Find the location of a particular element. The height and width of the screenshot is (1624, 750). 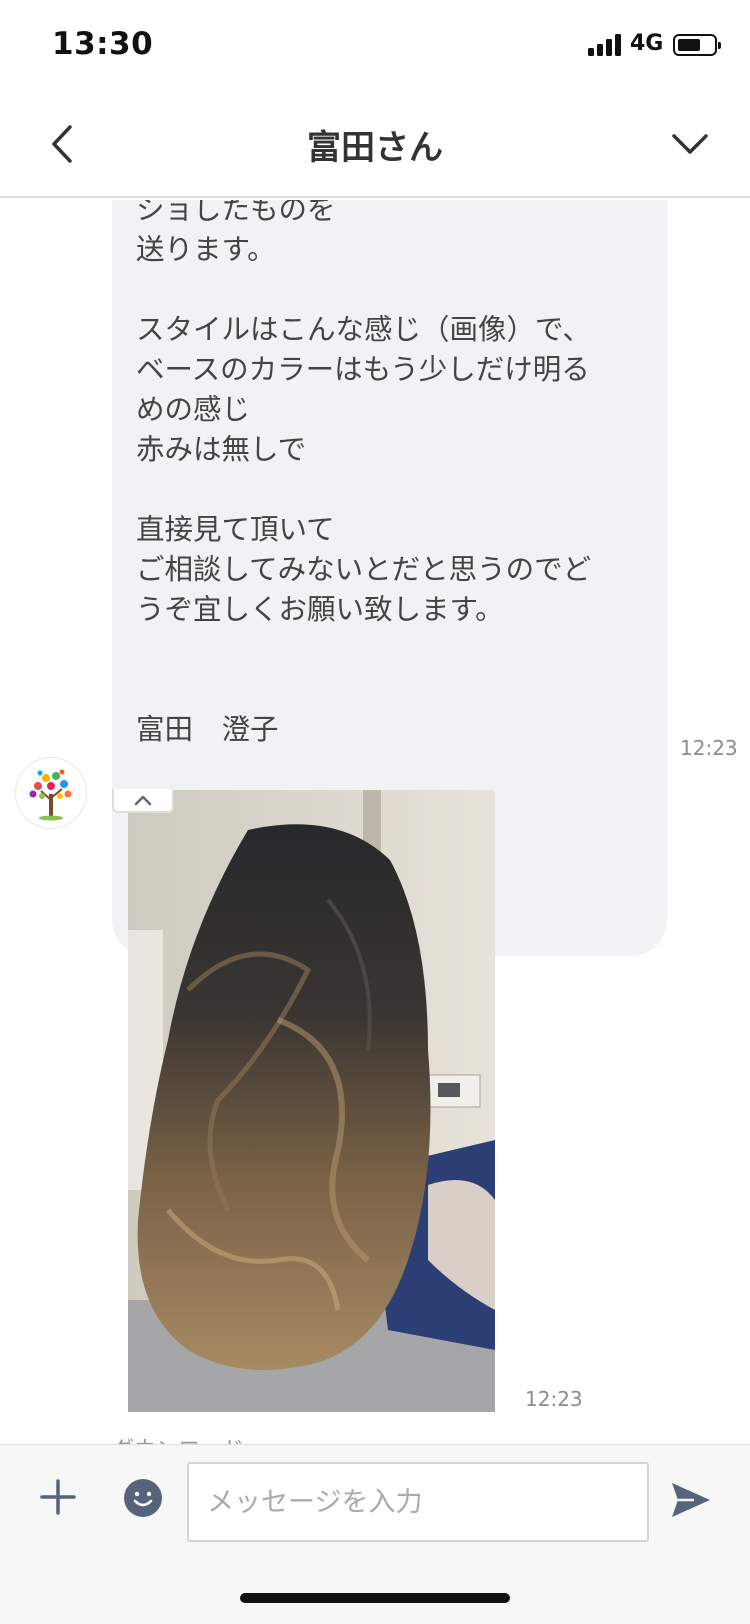

menu-toggle-button is located at coordinates (690, 144).